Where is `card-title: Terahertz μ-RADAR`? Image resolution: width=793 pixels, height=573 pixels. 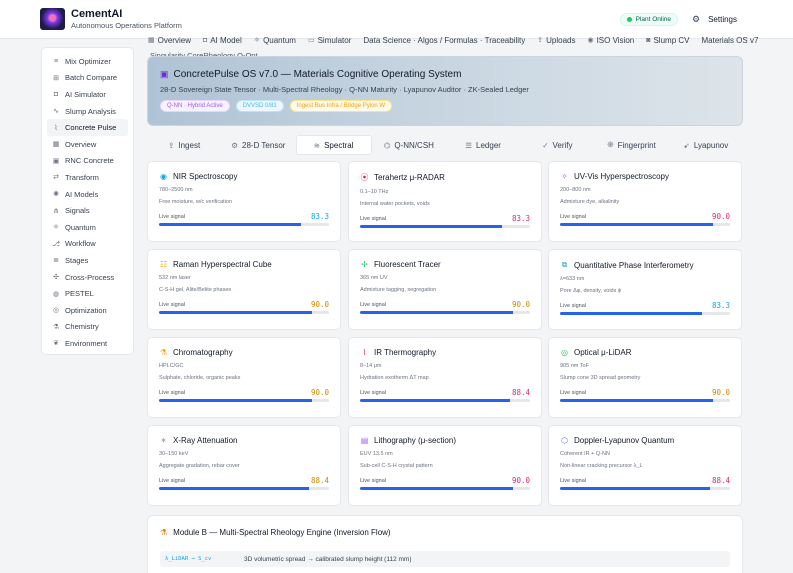
card-title: Terahertz μ-RADAR is located at coordinates (409, 177).